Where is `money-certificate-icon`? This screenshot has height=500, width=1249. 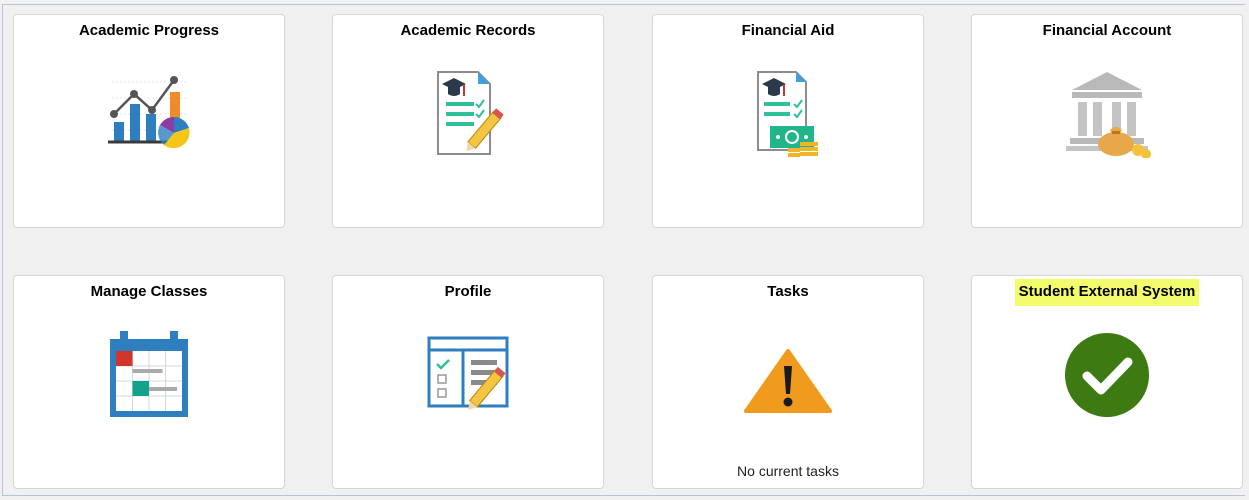
money-certificate-icon is located at coordinates (787, 114).